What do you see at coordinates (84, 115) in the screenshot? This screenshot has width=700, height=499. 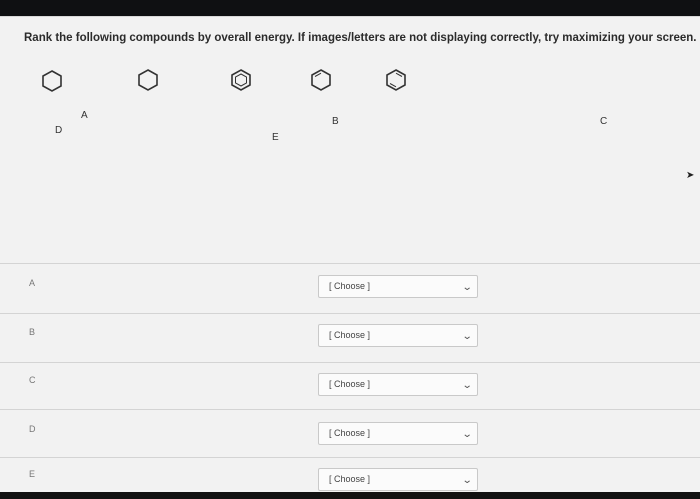 I see `molecule-letter-a: A` at bounding box center [84, 115].